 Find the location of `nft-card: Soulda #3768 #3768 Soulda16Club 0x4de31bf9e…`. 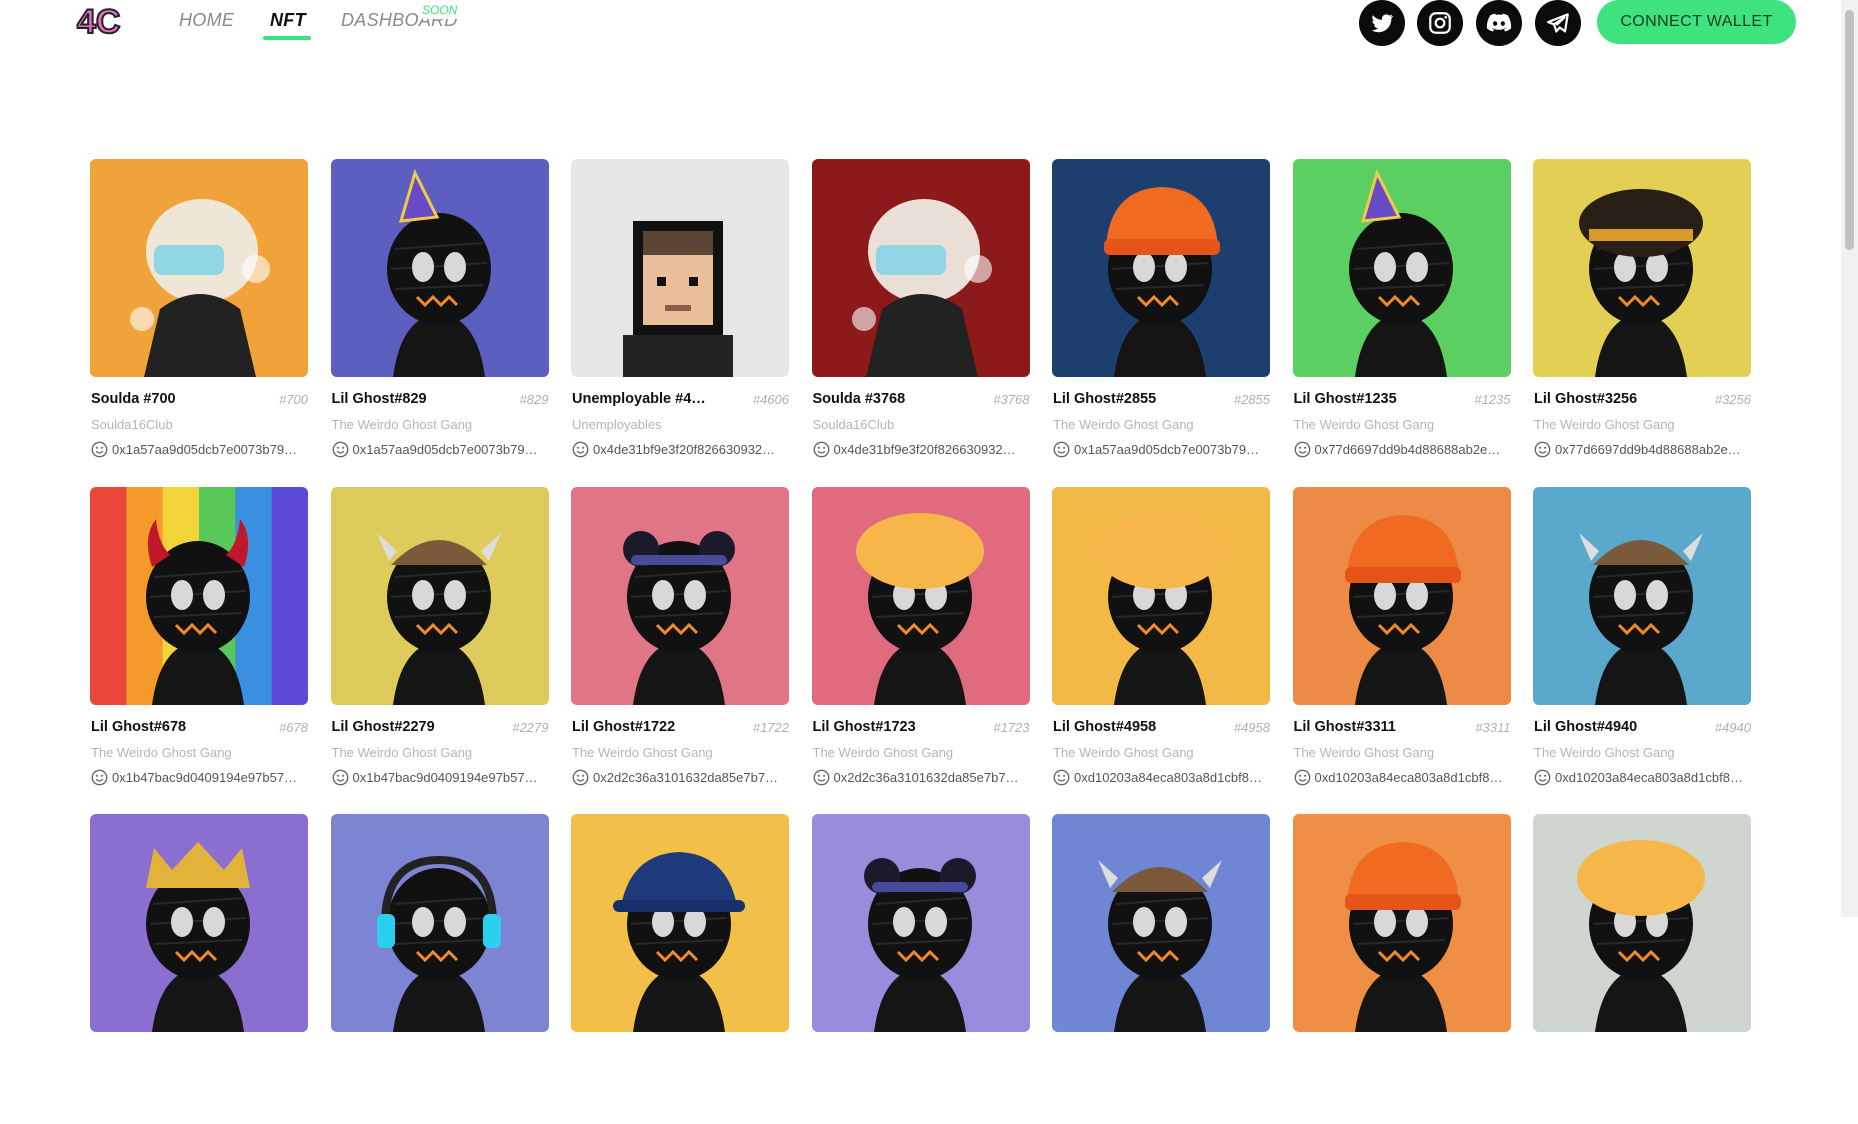

nft-card: Soulda #3768 #3768 Soulda16Club 0x4de31bf9e… is located at coordinates (920, 314).